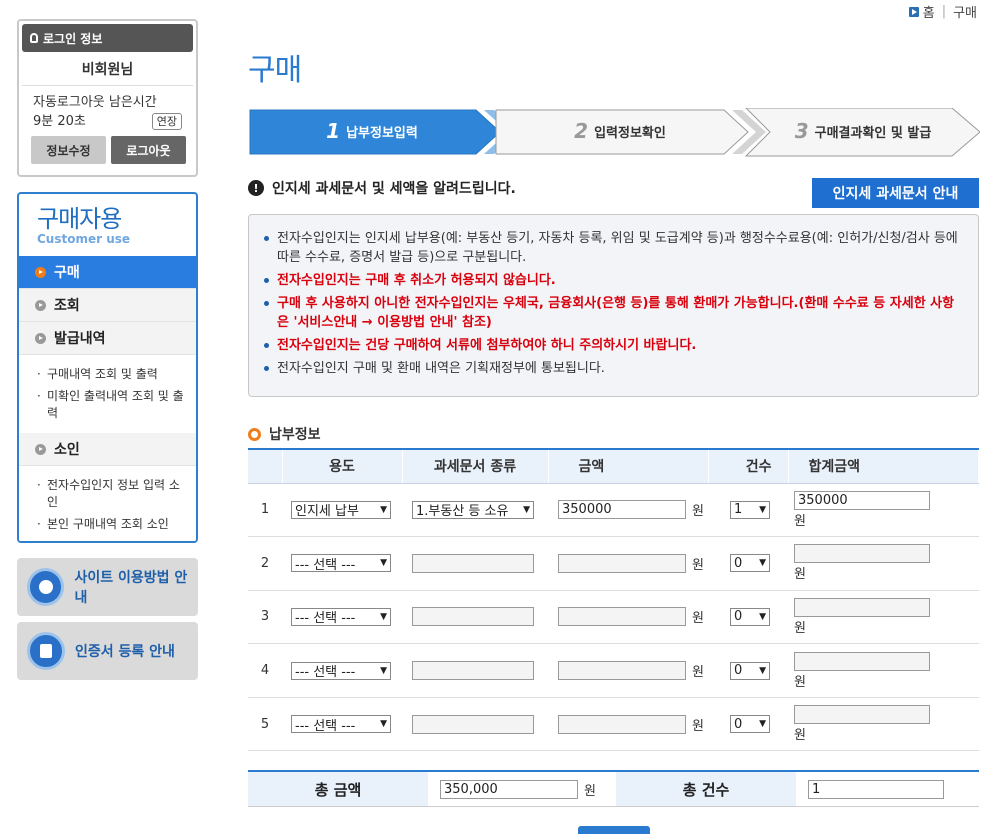 The image size is (1005, 834). What do you see at coordinates (112, 405) in the screenshot?
I see `submenu-unconfirmed-output: 미확인 출력내역 조회 및 출력` at bounding box center [112, 405].